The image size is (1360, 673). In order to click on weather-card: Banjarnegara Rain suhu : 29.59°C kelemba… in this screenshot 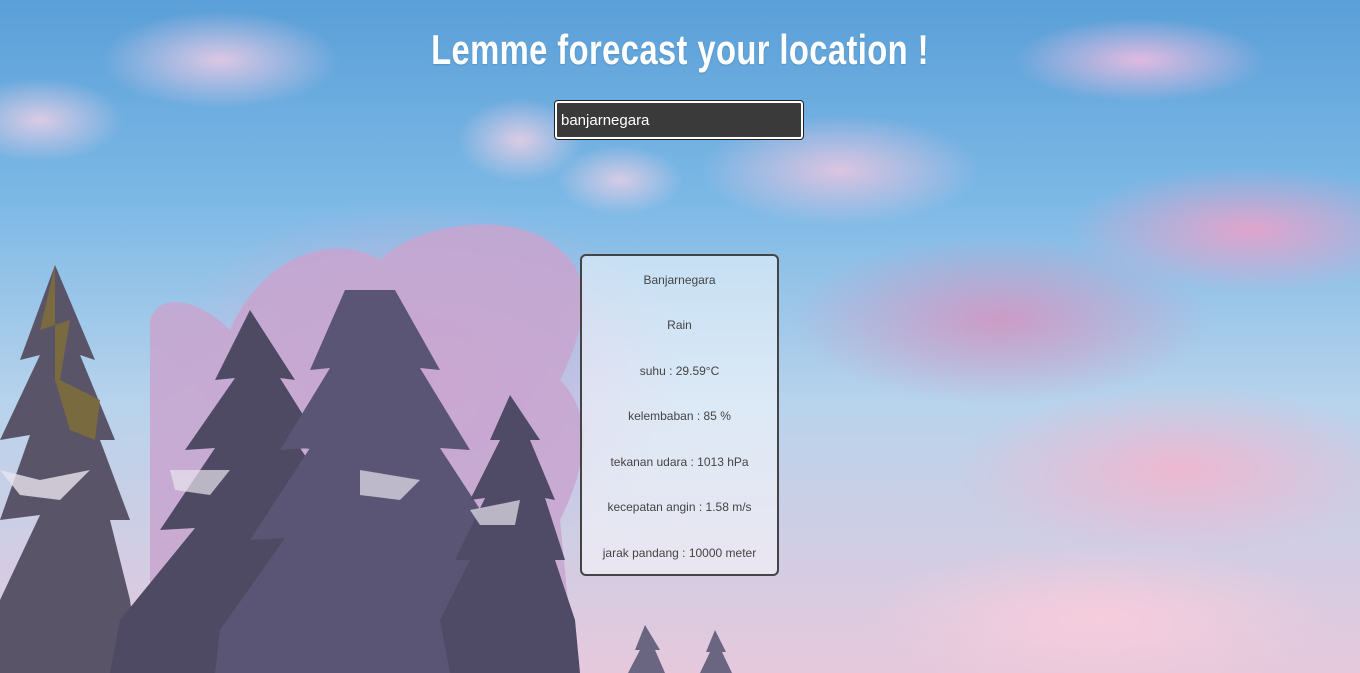, I will do `click(679, 415)`.